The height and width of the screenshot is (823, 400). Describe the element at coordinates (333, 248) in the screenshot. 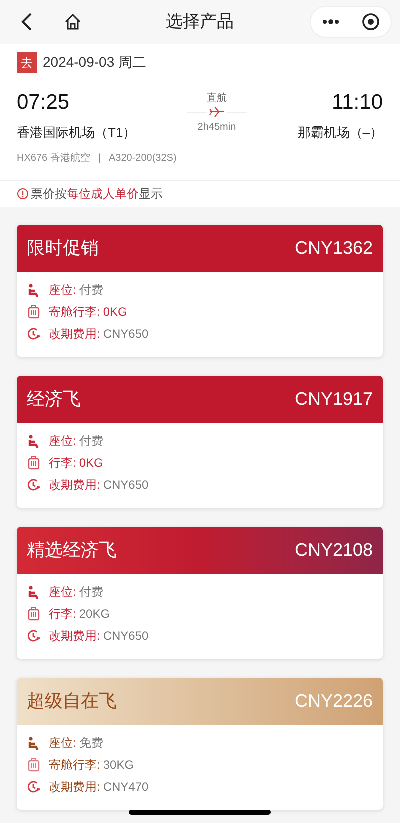

I see `product-price: CNY1362` at that location.